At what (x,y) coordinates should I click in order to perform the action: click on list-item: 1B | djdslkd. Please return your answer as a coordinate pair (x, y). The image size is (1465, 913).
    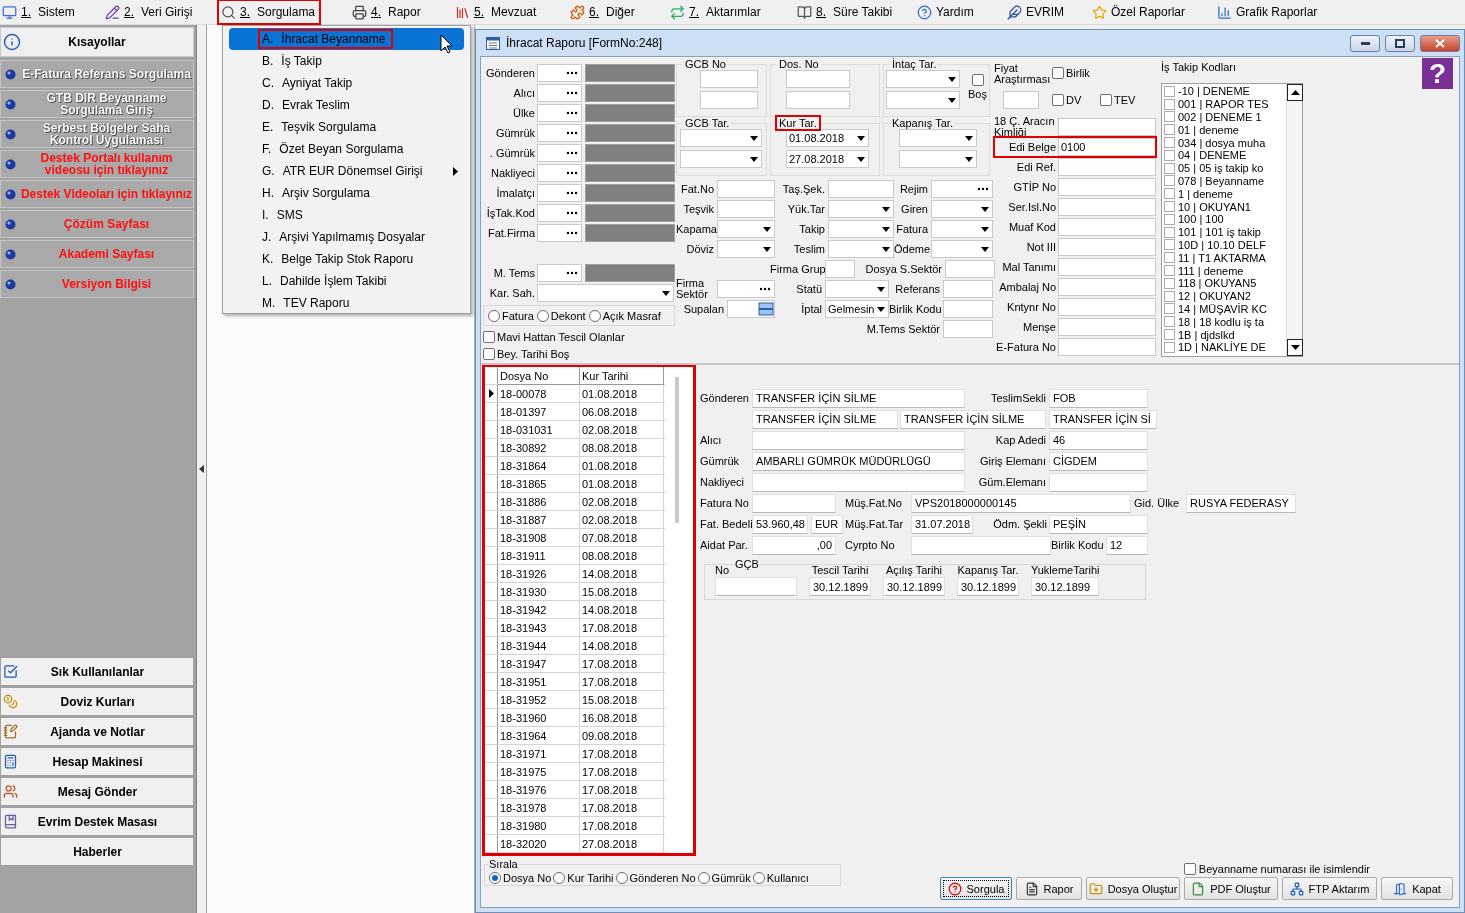
    Looking at the image, I should click on (1224, 334).